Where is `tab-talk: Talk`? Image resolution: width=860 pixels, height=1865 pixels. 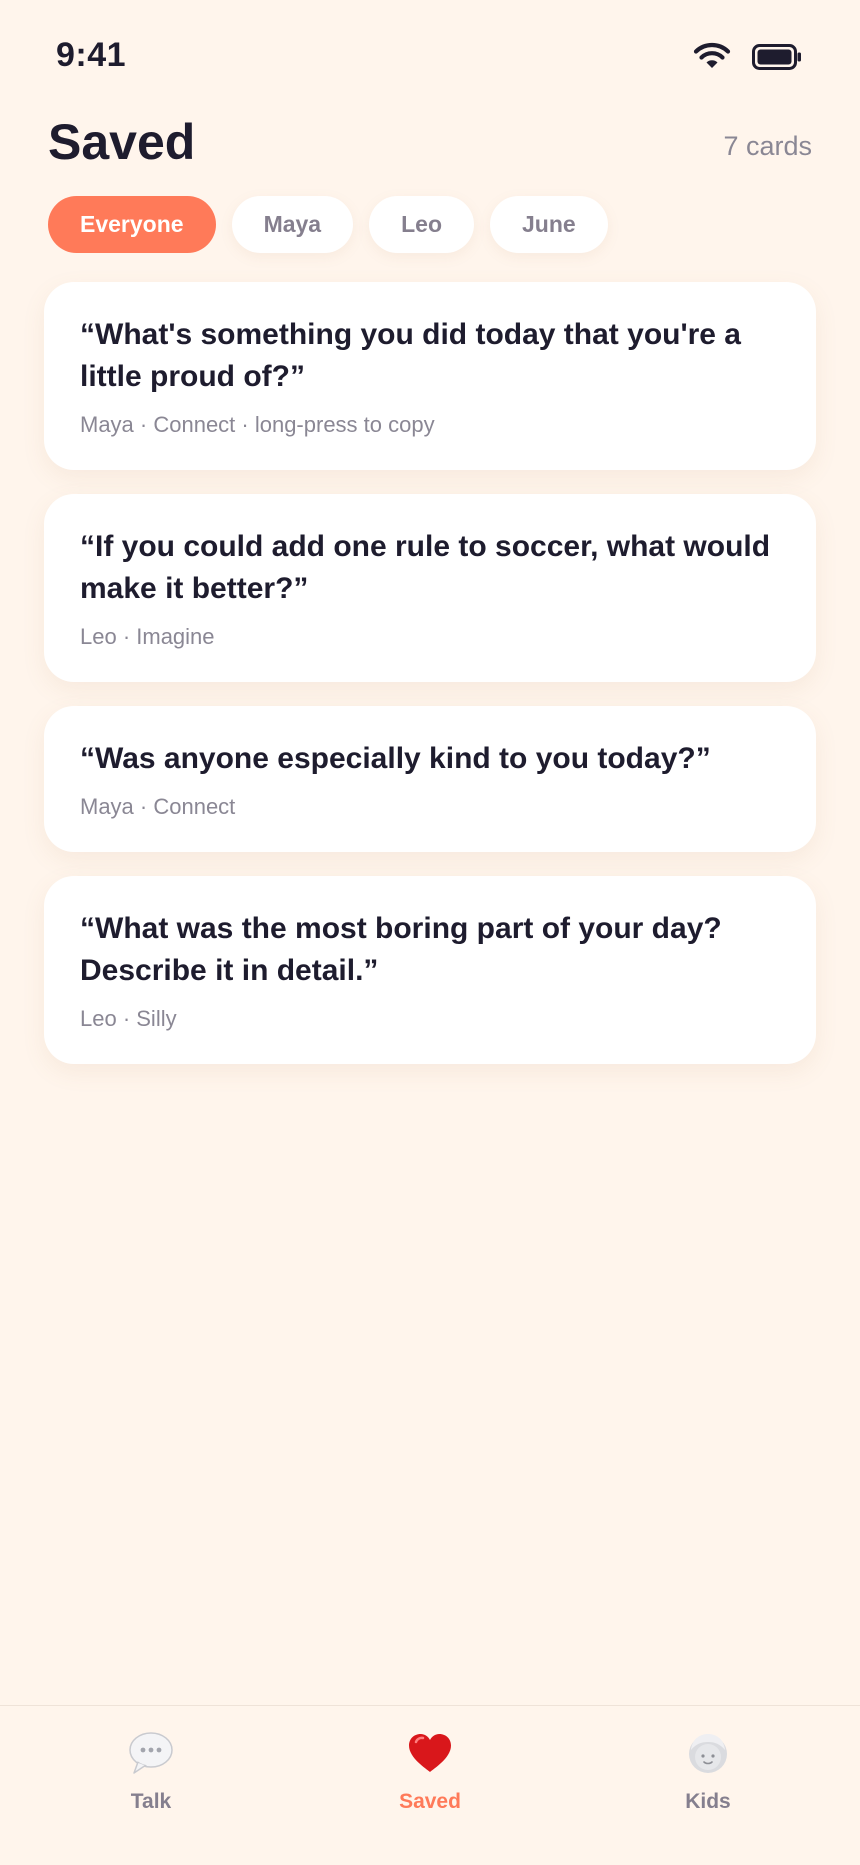 tab-talk: Talk is located at coordinates (151, 1771).